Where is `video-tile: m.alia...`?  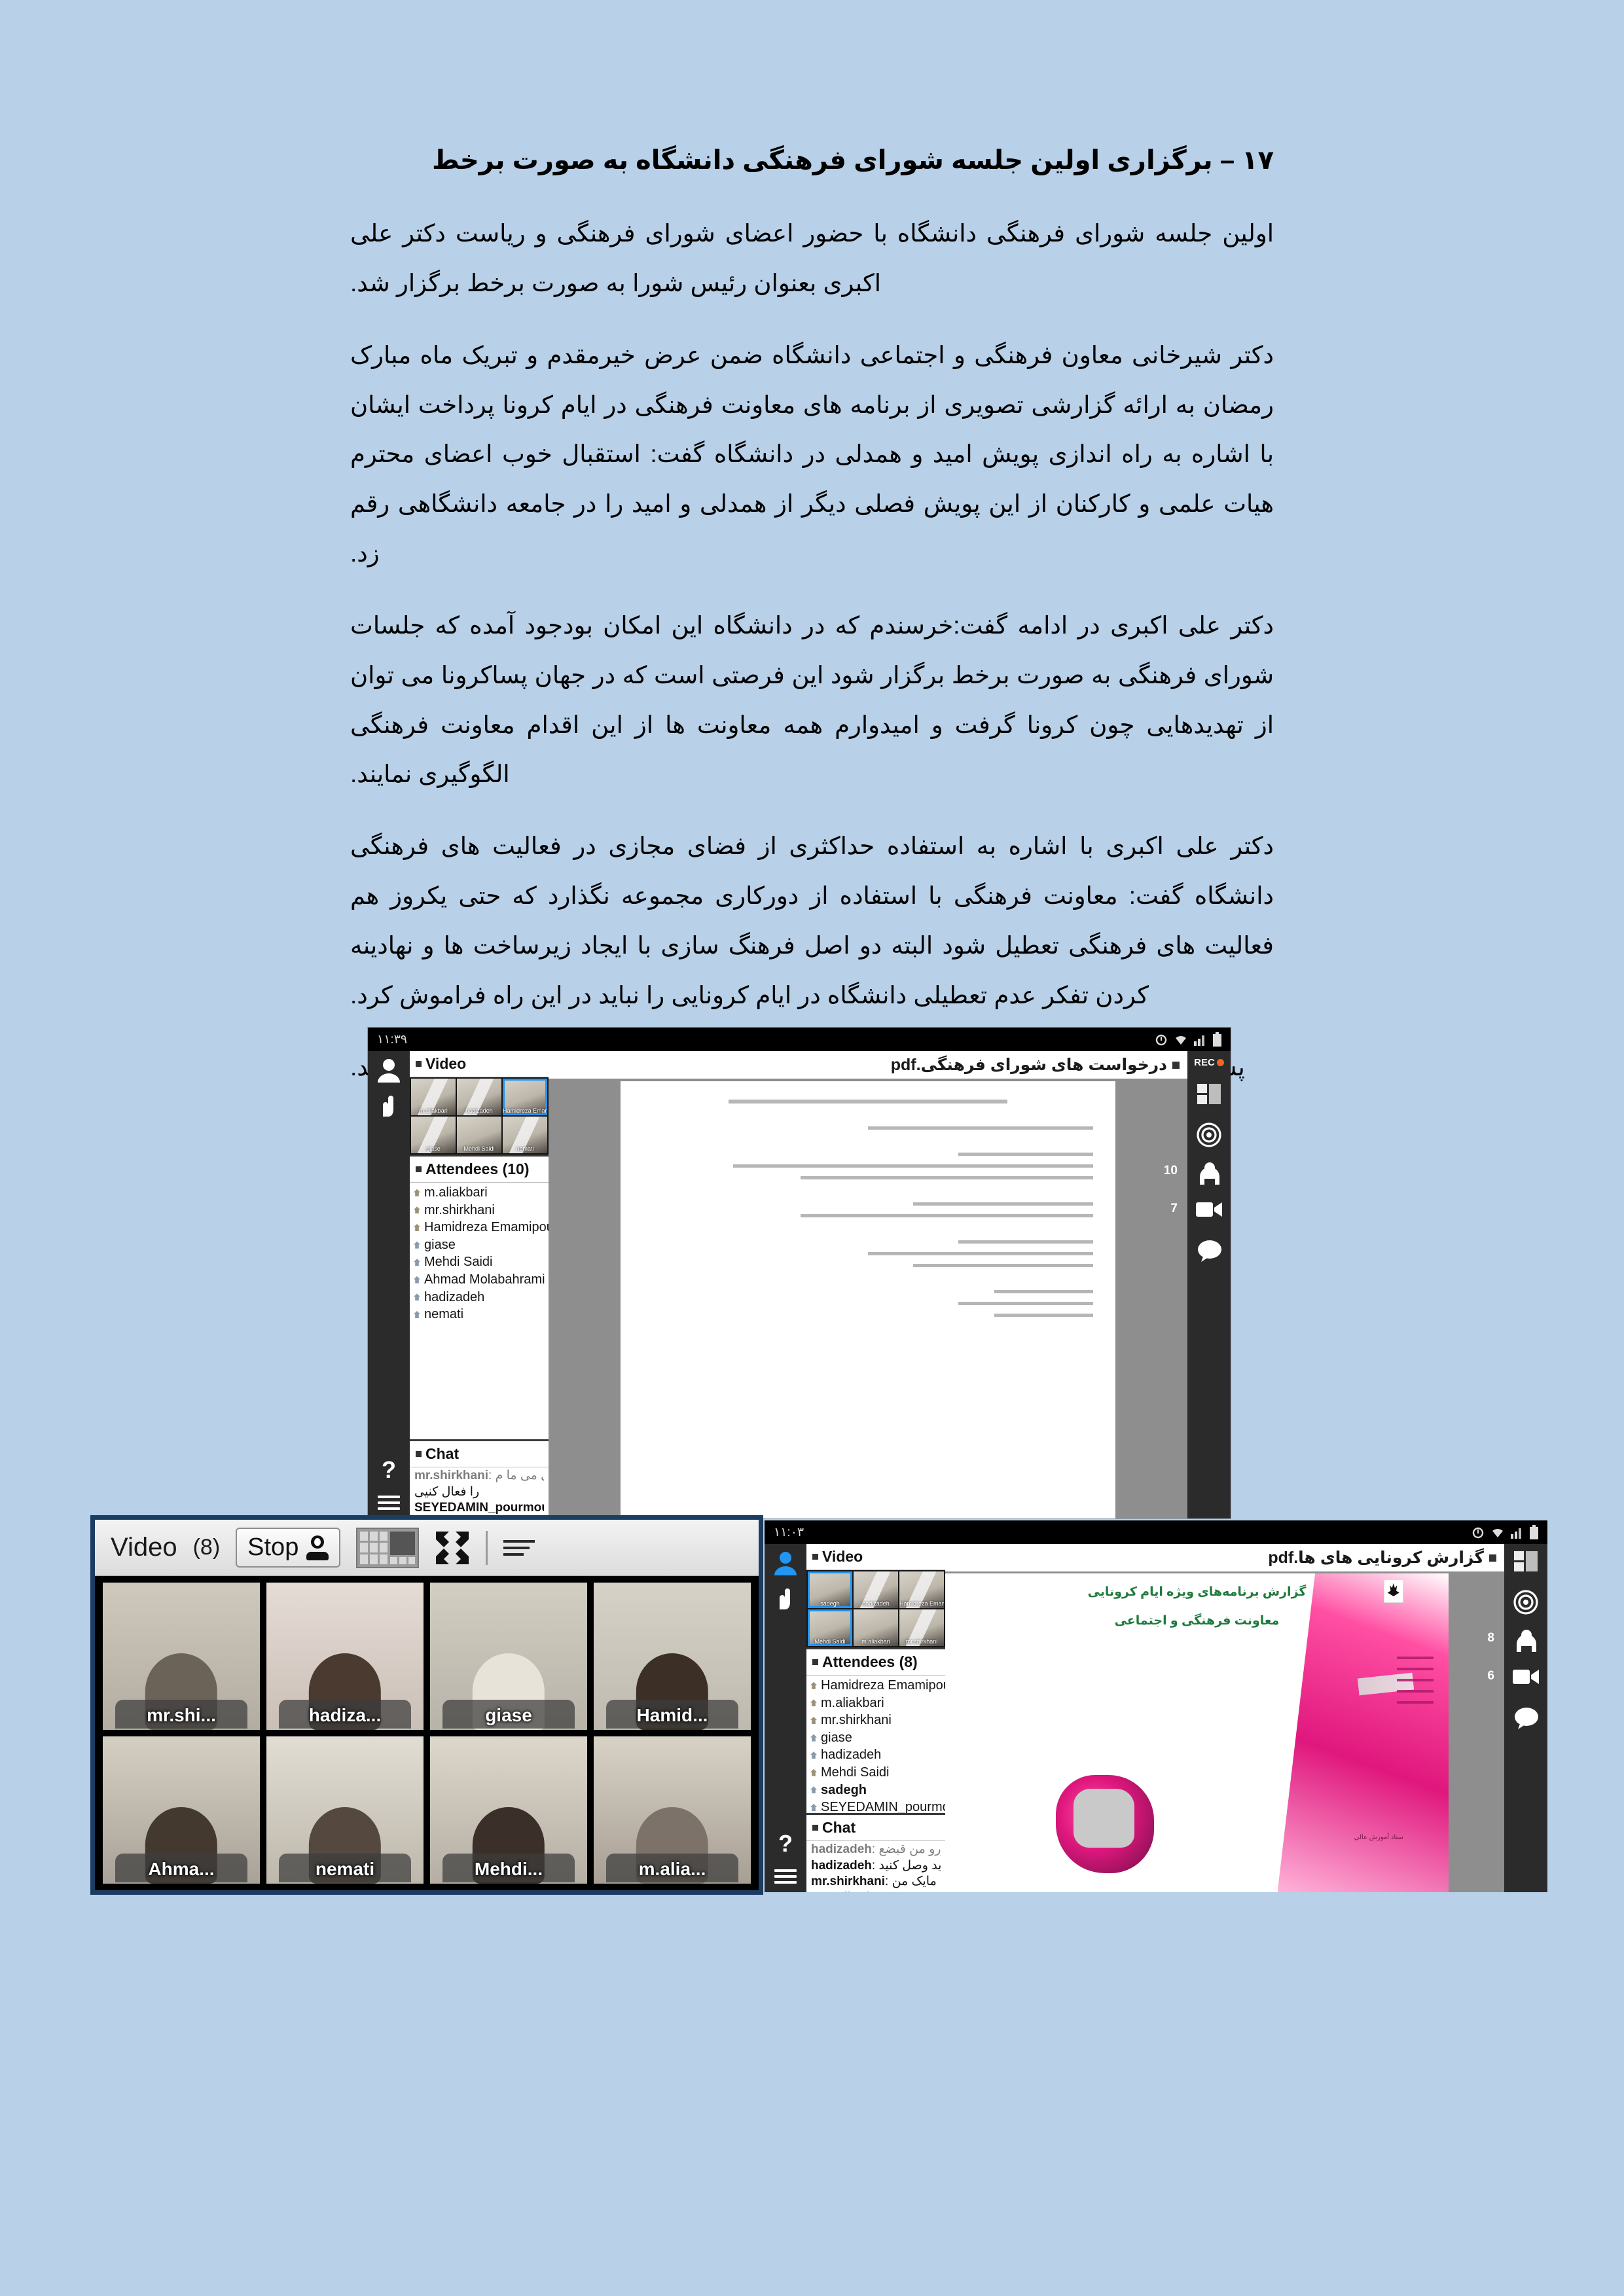
video-tile: m.alia... is located at coordinates (672, 1810).